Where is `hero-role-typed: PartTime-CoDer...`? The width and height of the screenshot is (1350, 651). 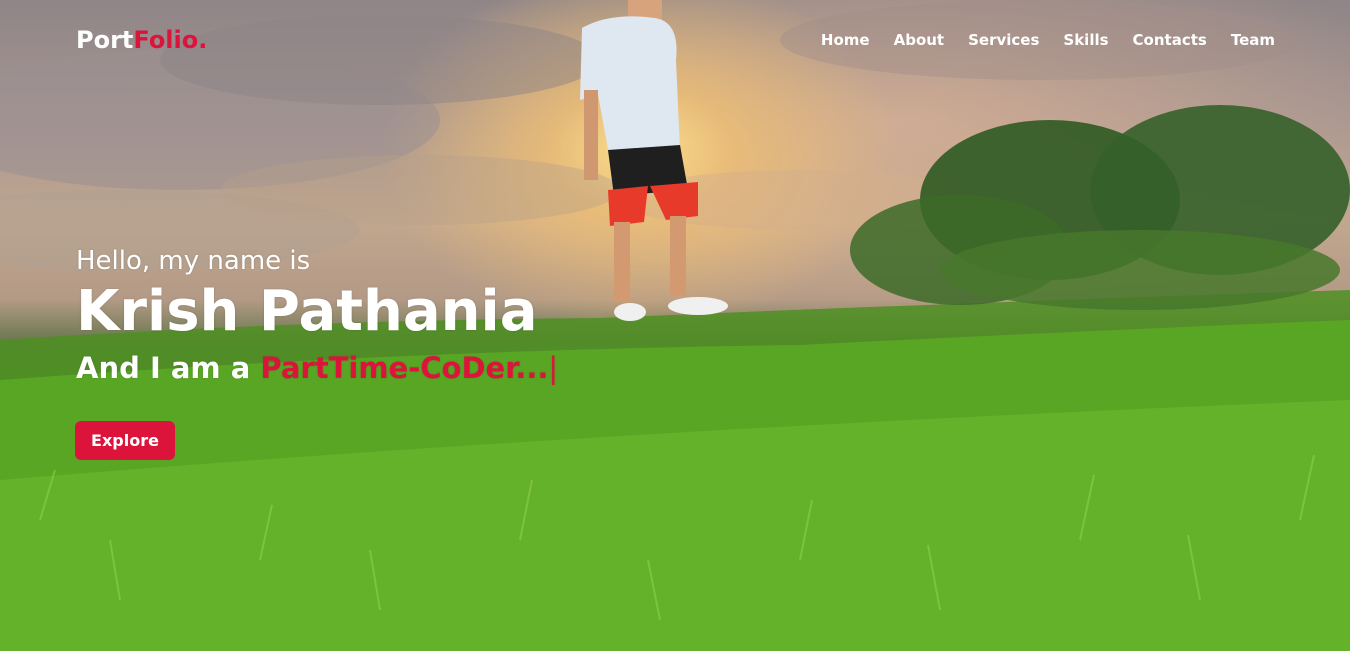
hero-role-typed: PartTime-CoDer... is located at coordinates (404, 368).